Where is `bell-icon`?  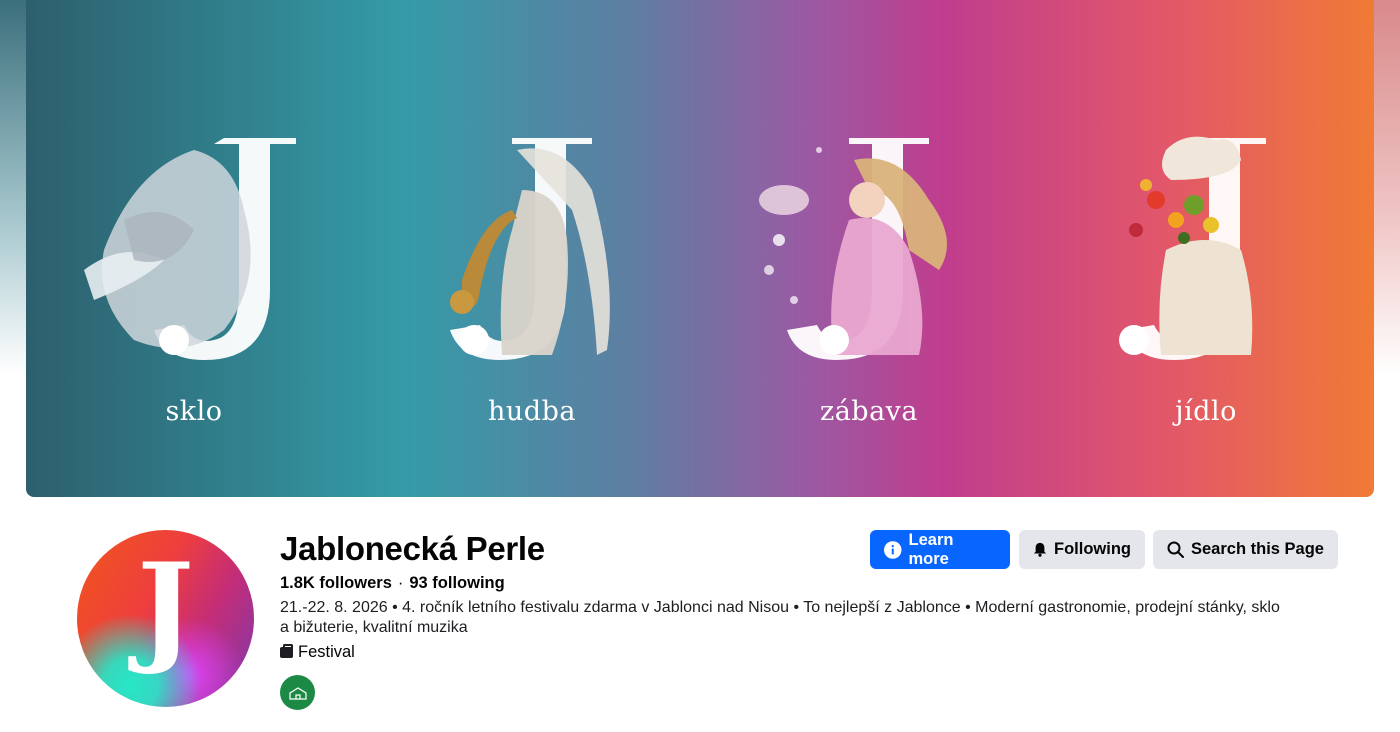 bell-icon is located at coordinates (1040, 549).